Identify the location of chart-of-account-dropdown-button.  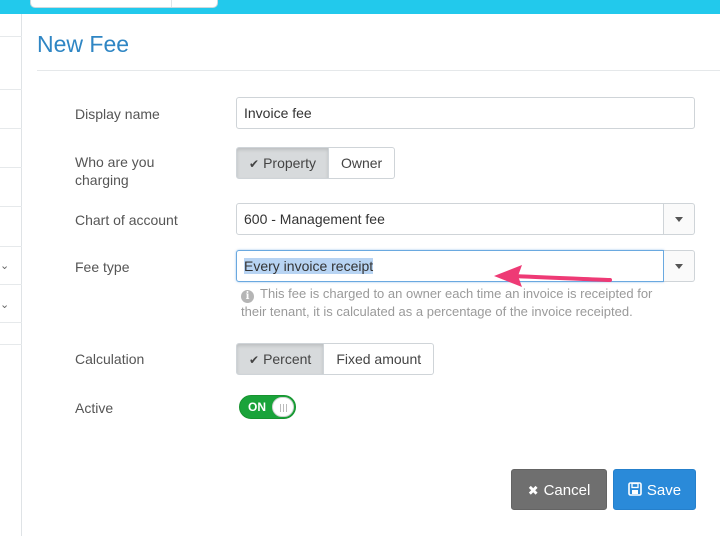
(679, 219).